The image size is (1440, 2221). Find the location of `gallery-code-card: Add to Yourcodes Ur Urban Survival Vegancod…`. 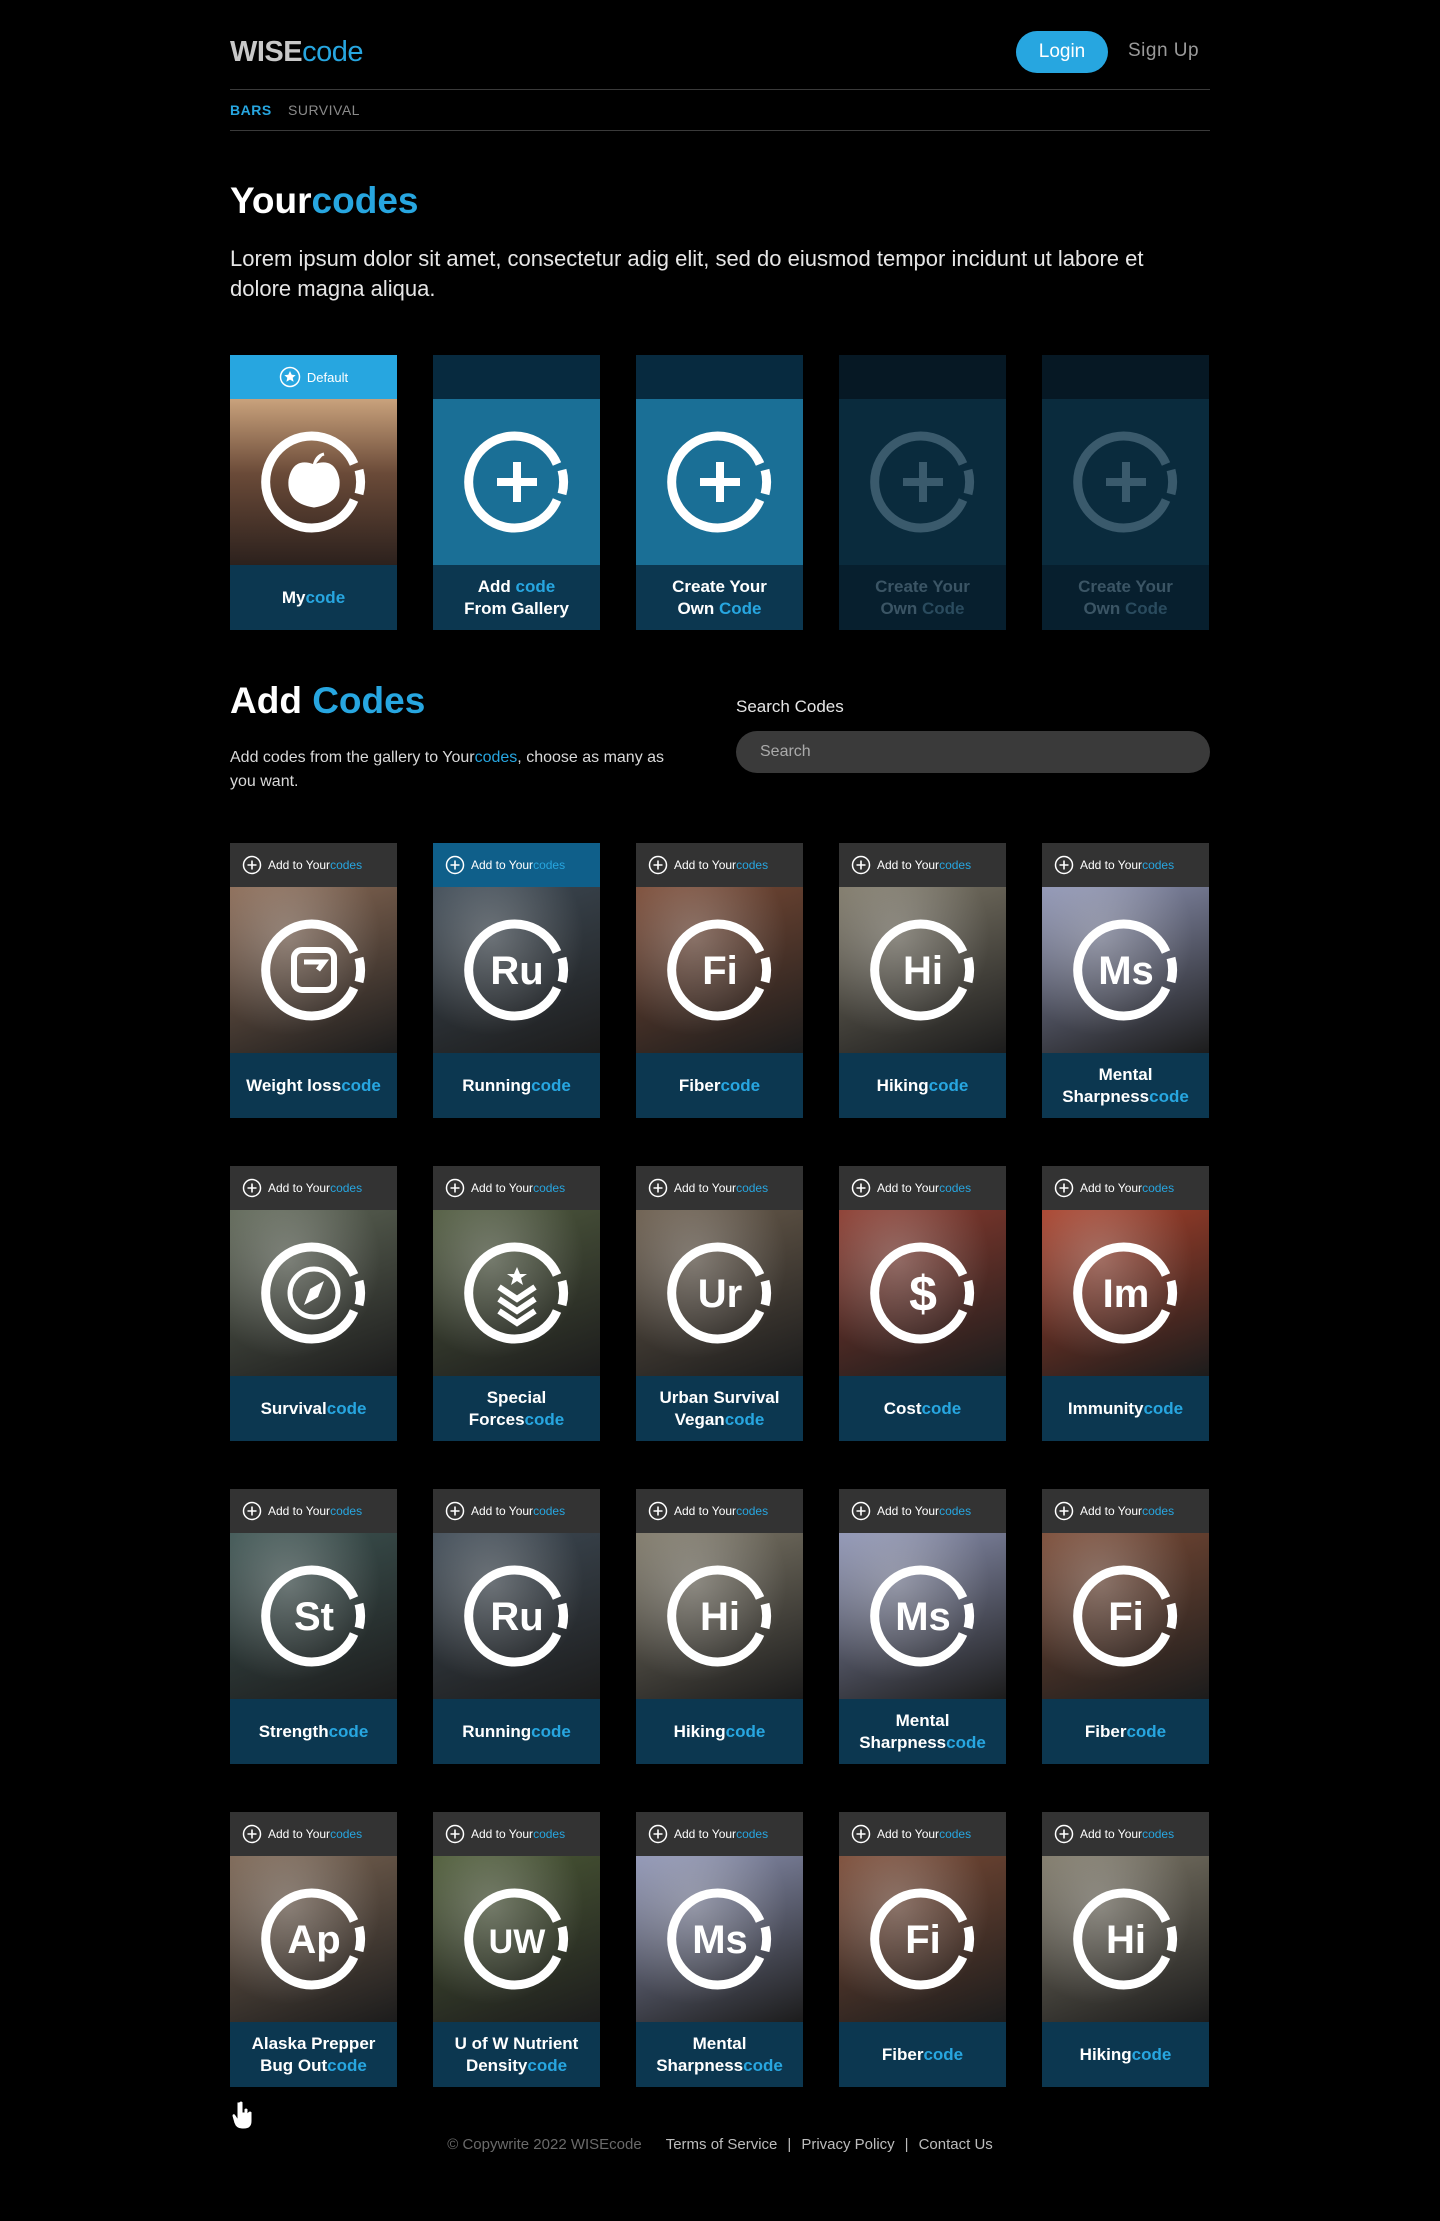

gallery-code-card: Add to Yourcodes Ur Urban Survival Vegancod… is located at coordinates (719, 1303).